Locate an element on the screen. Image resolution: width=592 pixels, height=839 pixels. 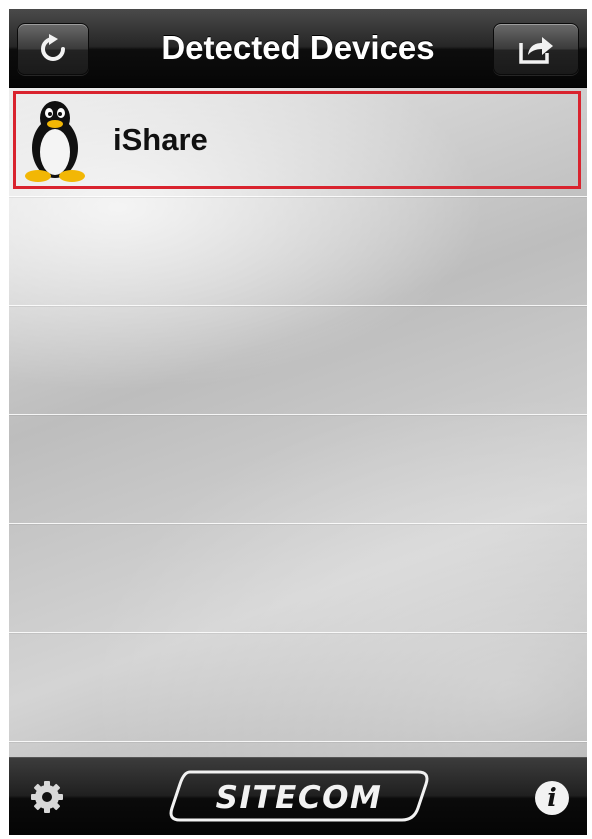
gear-icon is located at coordinates (47, 797).